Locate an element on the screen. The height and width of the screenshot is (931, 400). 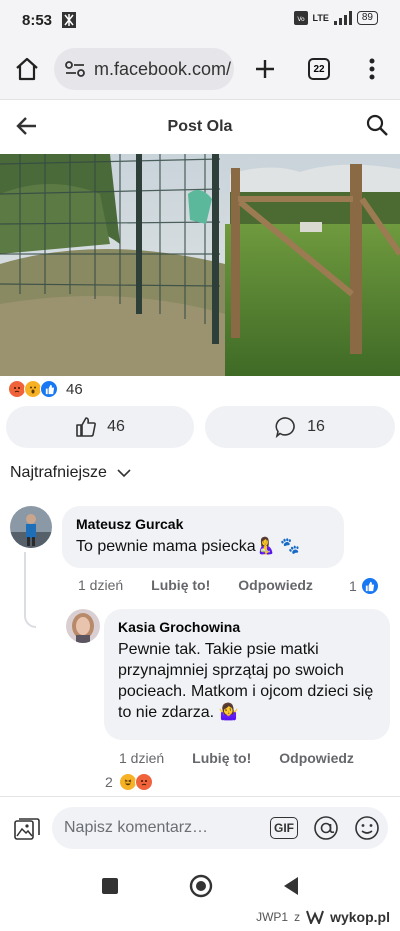
browser-toolbar: m.facebook.com/ 22 is located at coordinates (200, 70).